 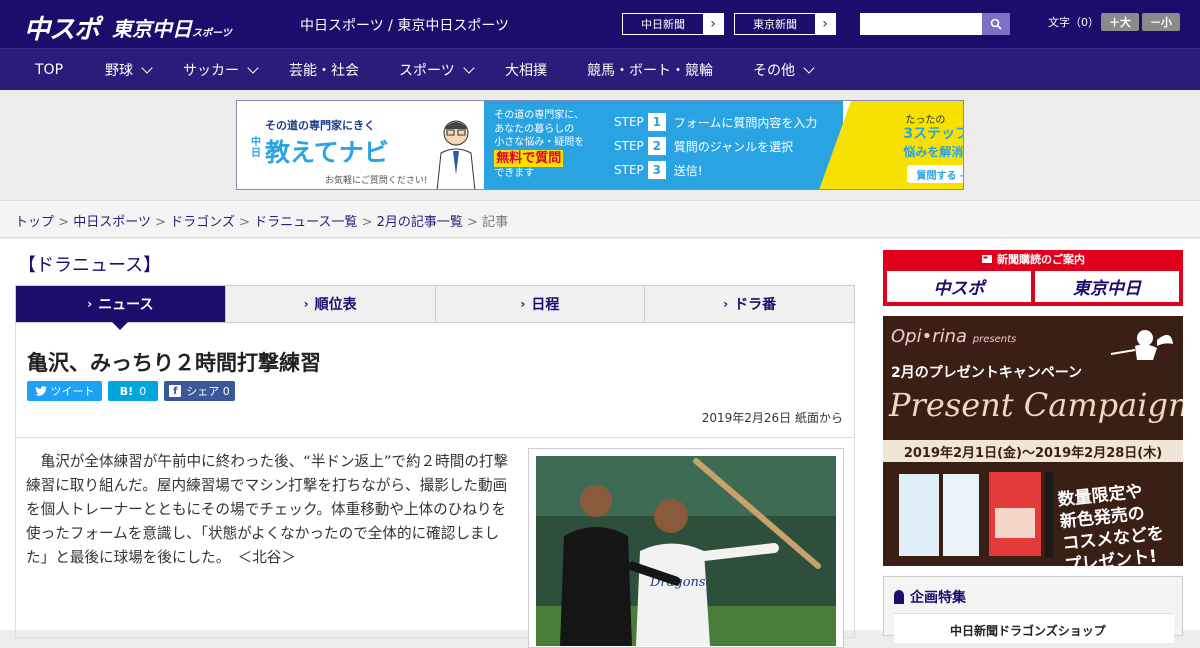 What do you see at coordinates (327, 152) in the screenshot?
I see `banner-title: 教えてナビ` at bounding box center [327, 152].